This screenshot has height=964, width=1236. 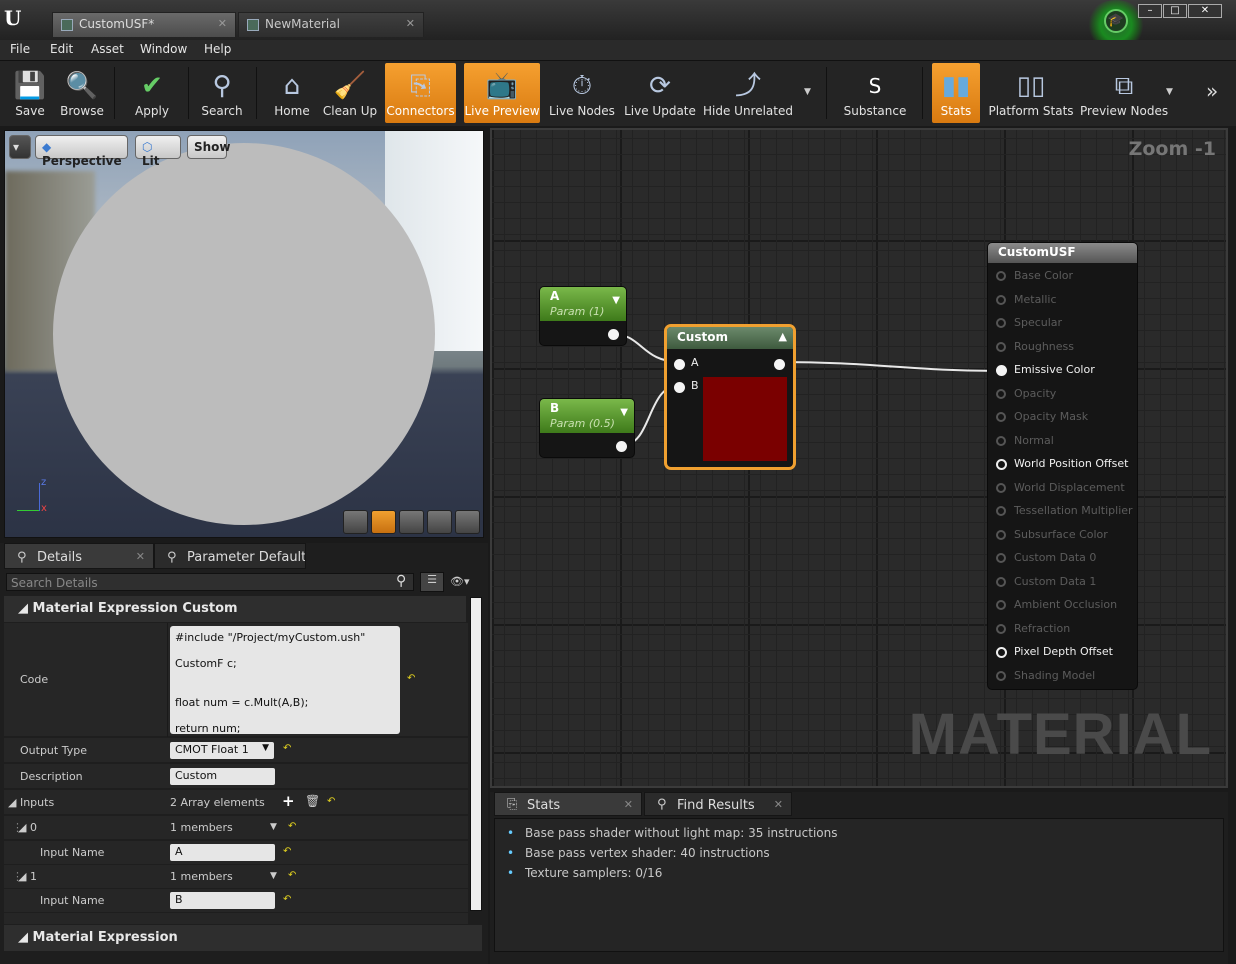 I want to click on output-type-dropdown: CMOT Float 1 ▼, so click(x=222, y=750).